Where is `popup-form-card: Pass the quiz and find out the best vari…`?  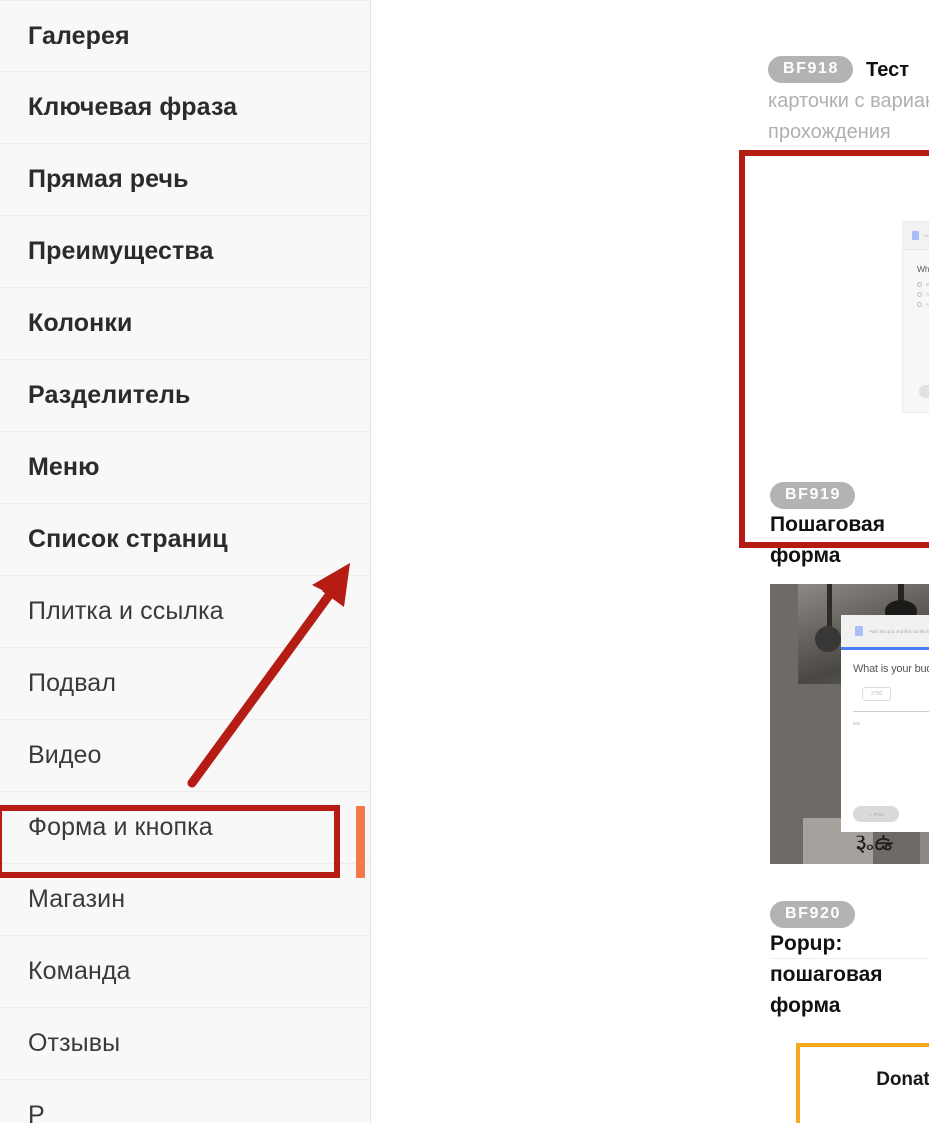 popup-form-card: Pass the quiz and find out the best vari… is located at coordinates (885, 723).